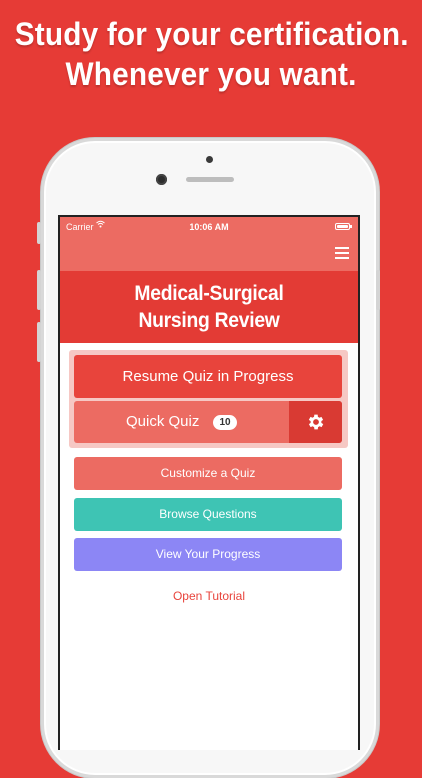 Image resolution: width=422 pixels, height=778 pixels. What do you see at coordinates (211, 34) in the screenshot?
I see `headline-line-1: Study for your certification.` at bounding box center [211, 34].